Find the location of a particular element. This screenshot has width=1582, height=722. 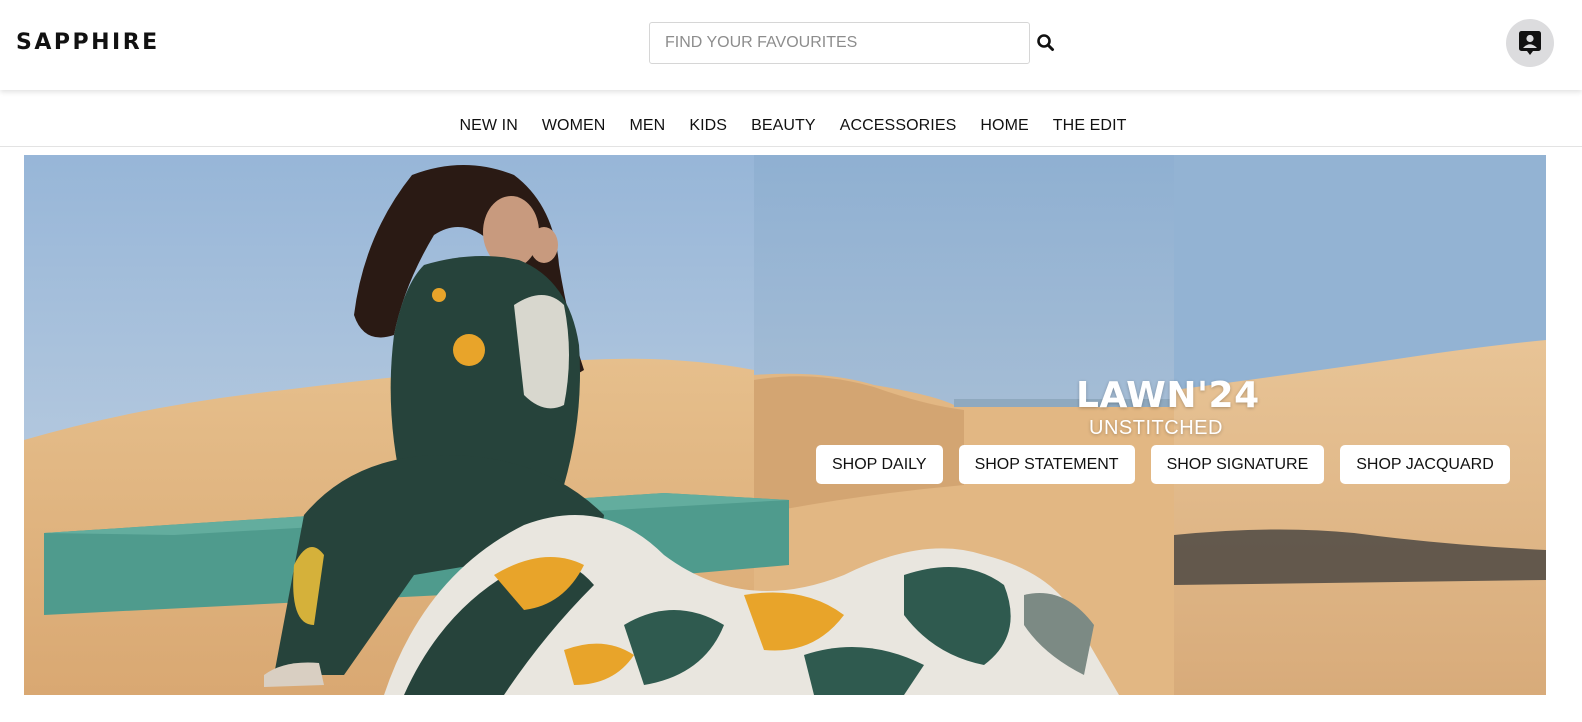

nav-item-kids: KIDS is located at coordinates (708, 125).